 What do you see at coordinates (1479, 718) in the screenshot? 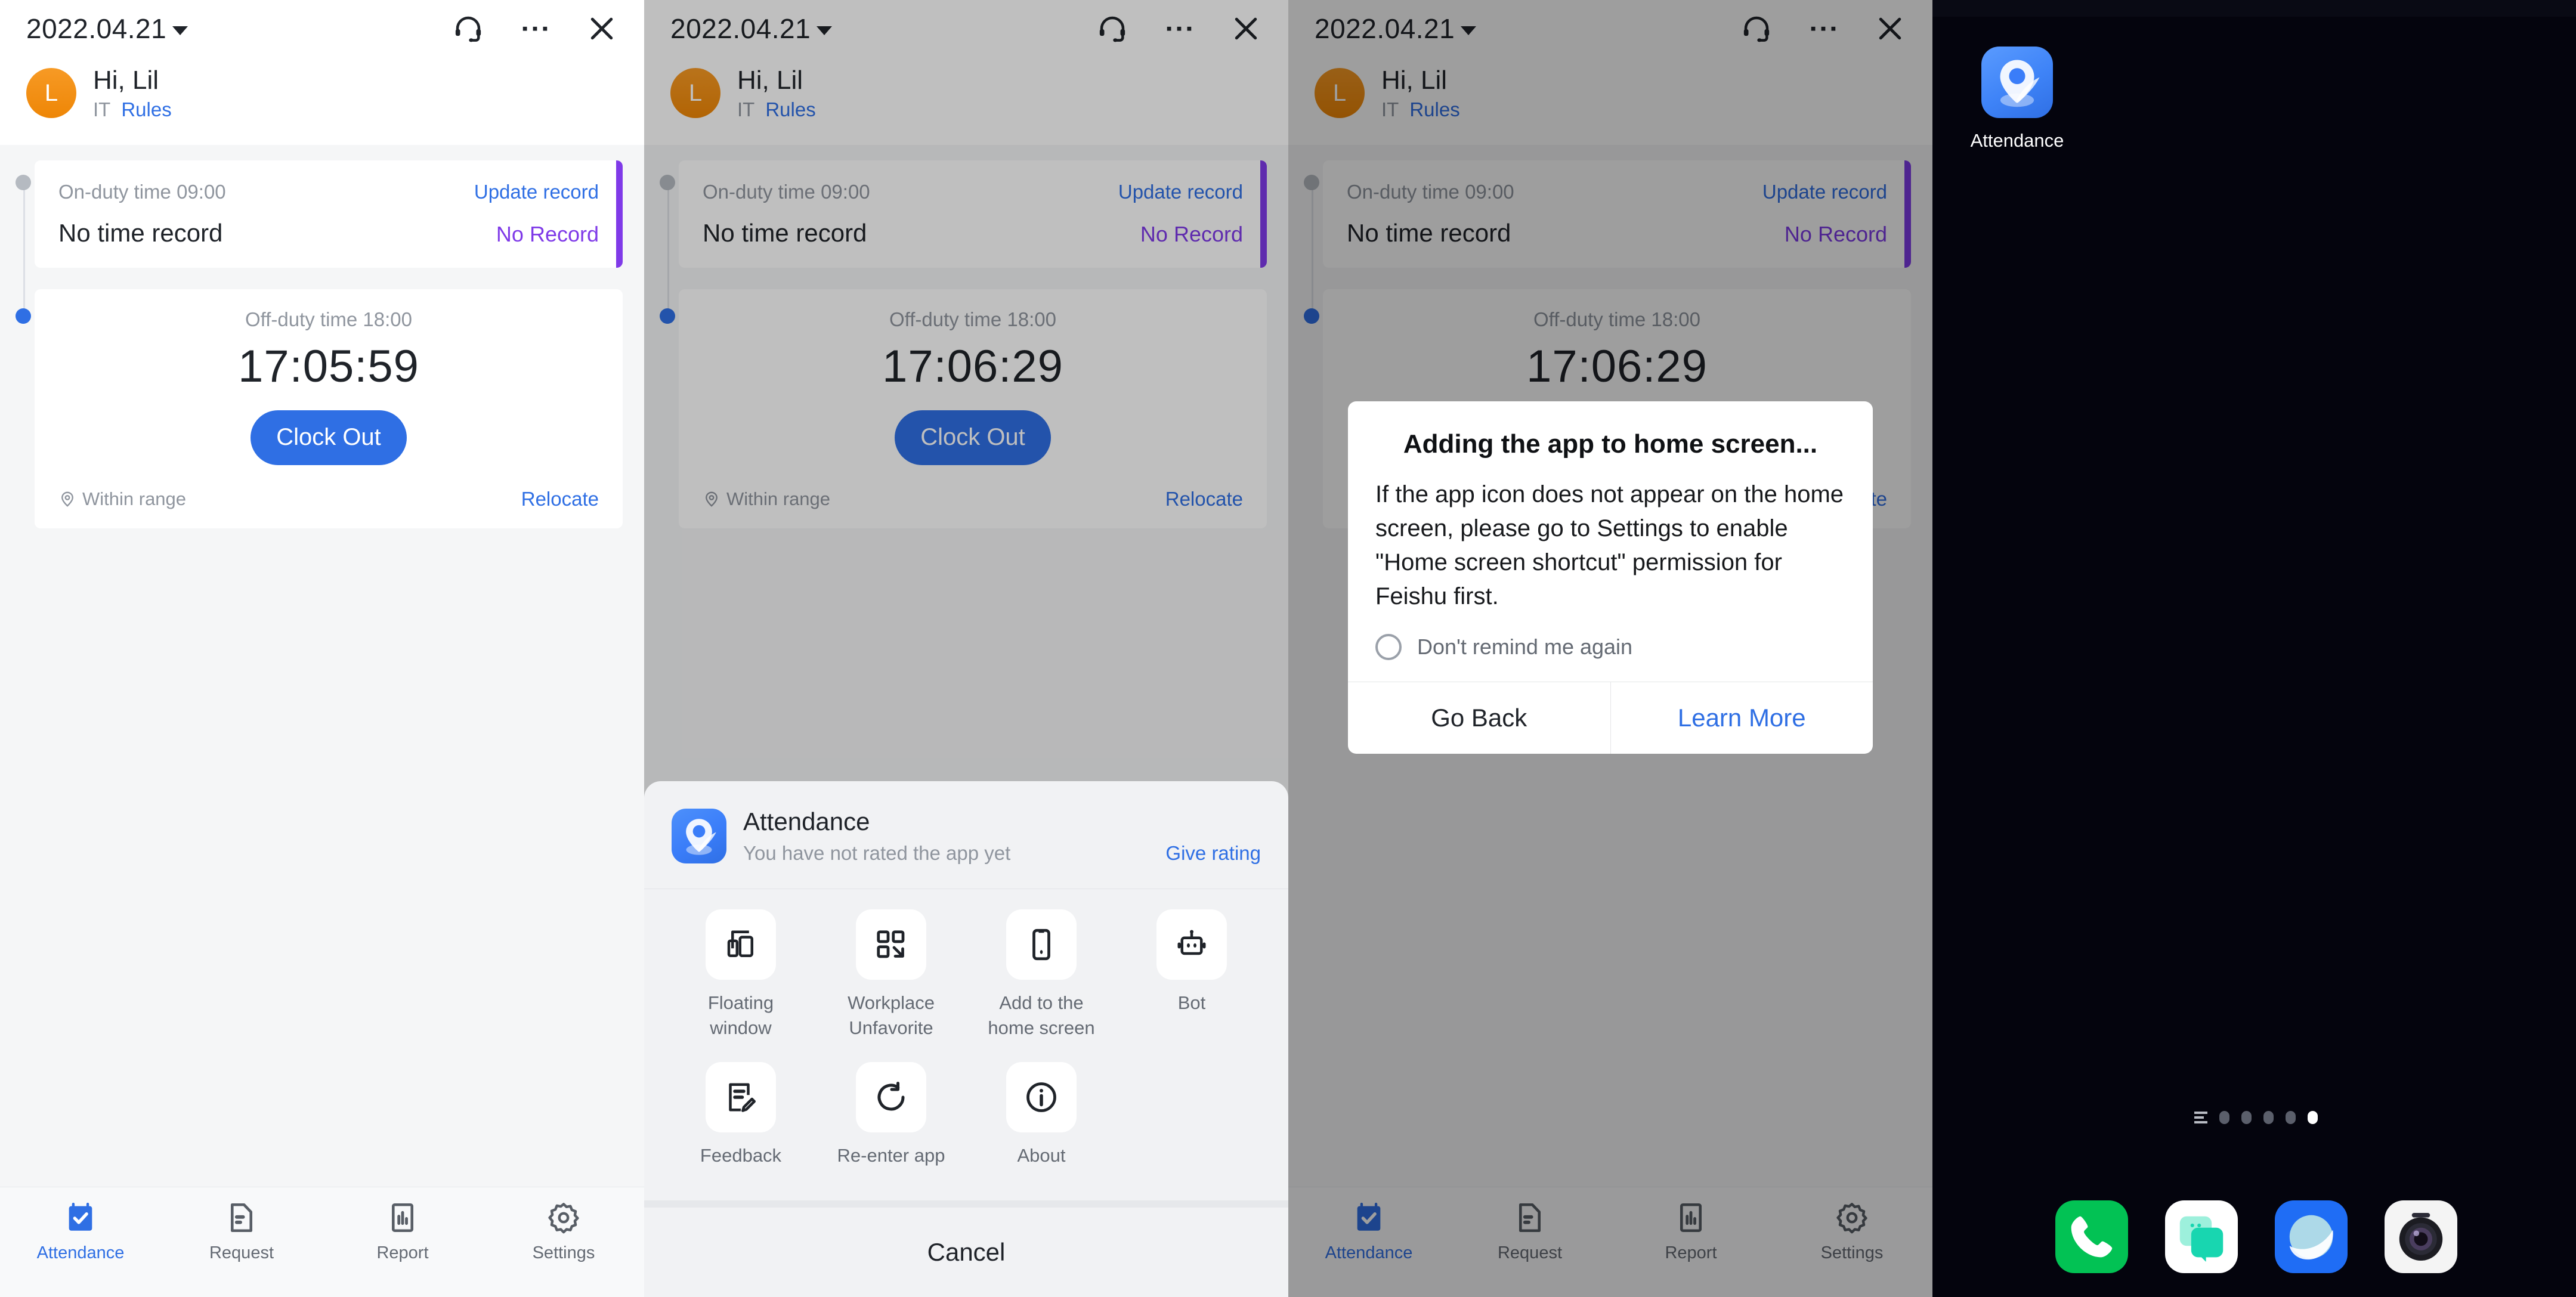
I see `go-back-button: Go Back` at bounding box center [1479, 718].